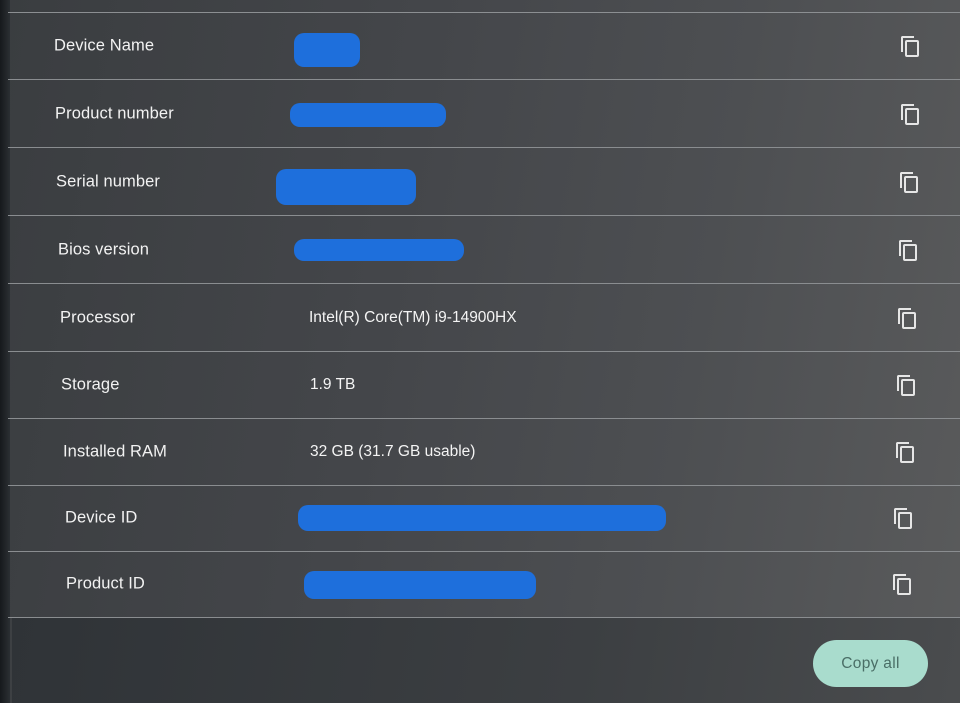 The image size is (960, 703). What do you see at coordinates (104, 45) in the screenshot?
I see `spec-label: Device Name` at bounding box center [104, 45].